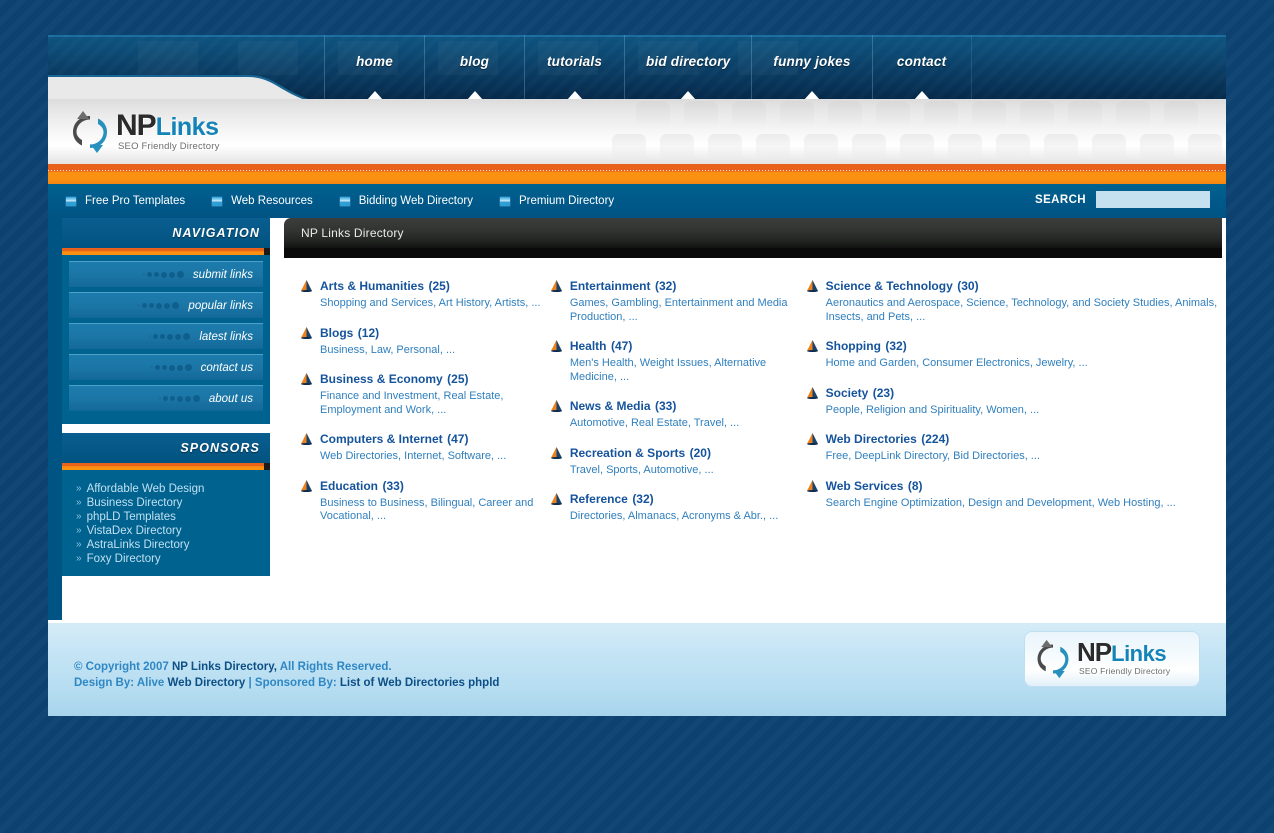  I want to click on sponsor-link-business-directory: » Business Directory, so click(166, 503).